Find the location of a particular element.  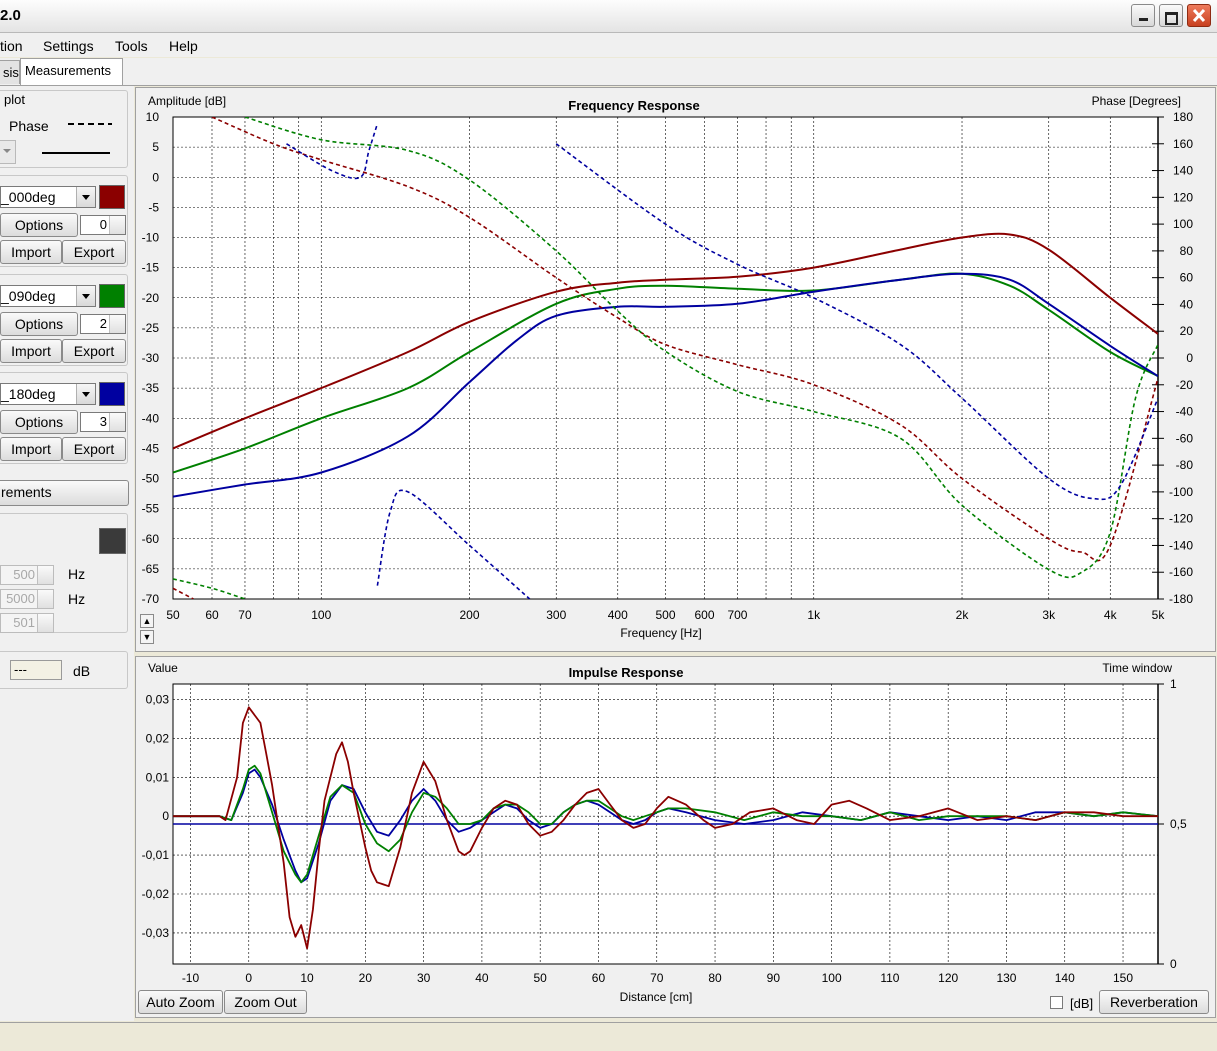

y-tick-label: -55 is located at coordinates (151, 509).